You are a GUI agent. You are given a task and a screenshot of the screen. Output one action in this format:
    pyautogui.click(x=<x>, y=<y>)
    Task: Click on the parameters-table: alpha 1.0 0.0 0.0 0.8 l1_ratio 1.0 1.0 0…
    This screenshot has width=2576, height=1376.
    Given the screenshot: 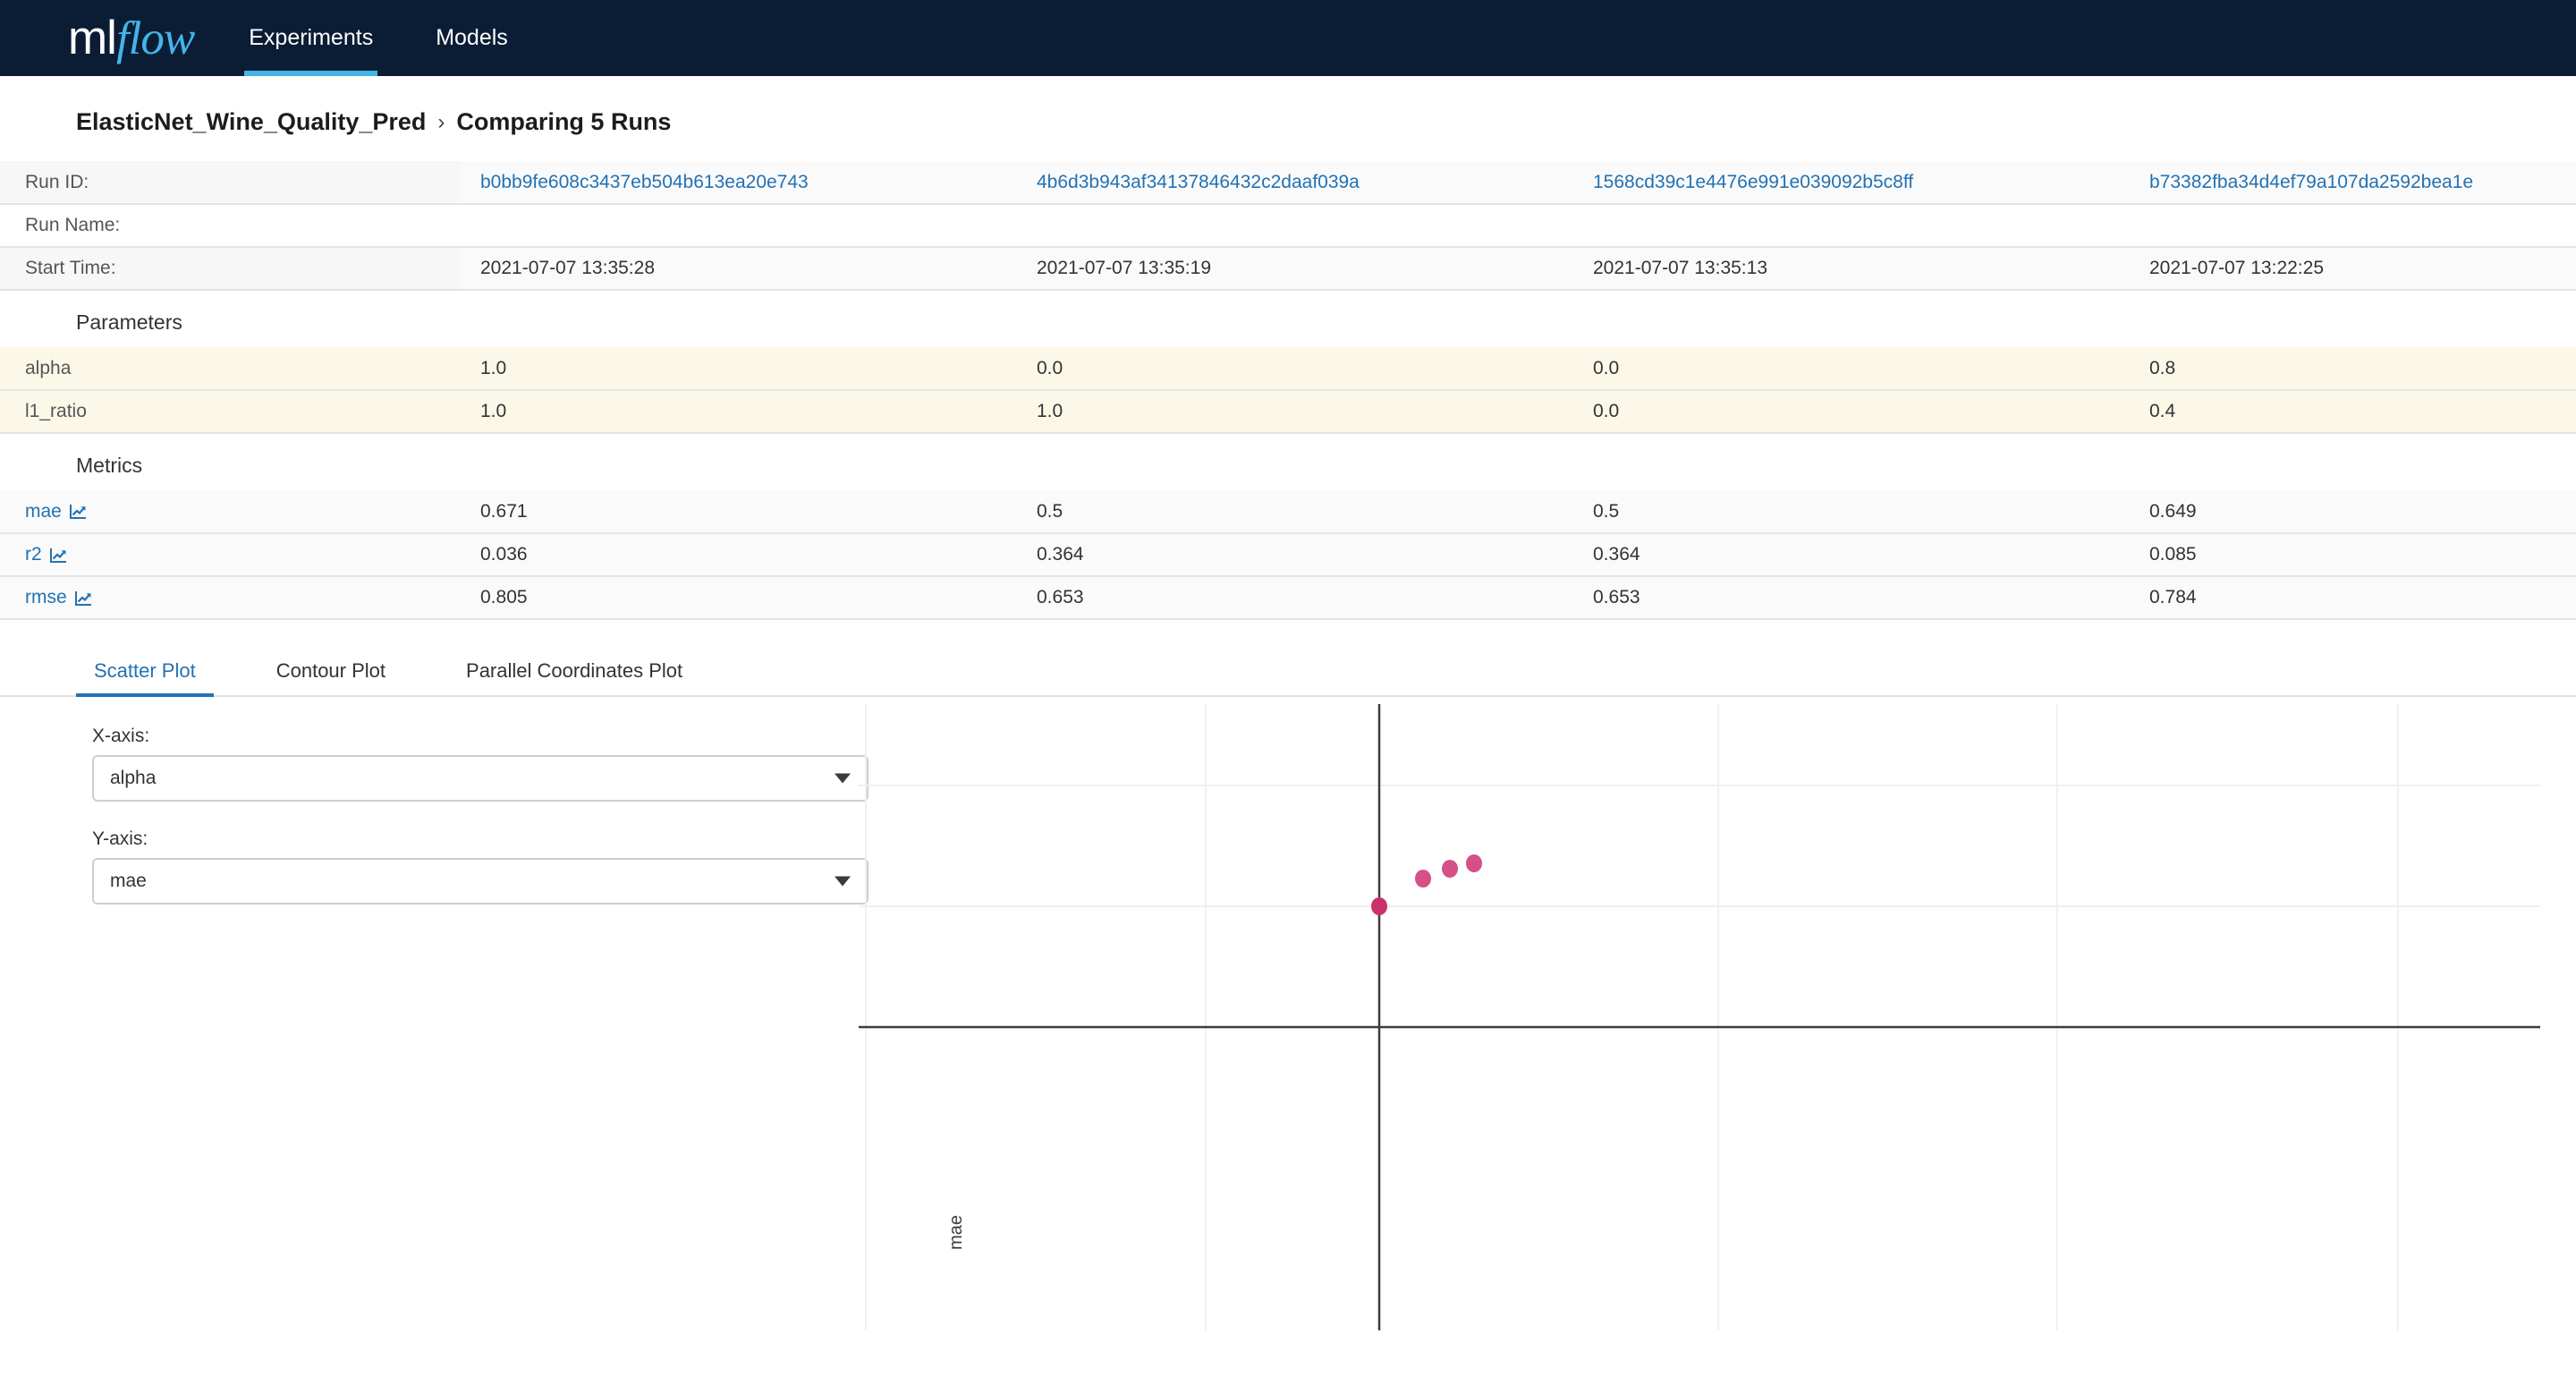 What is the action you would take?
    pyautogui.click(x=1288, y=391)
    